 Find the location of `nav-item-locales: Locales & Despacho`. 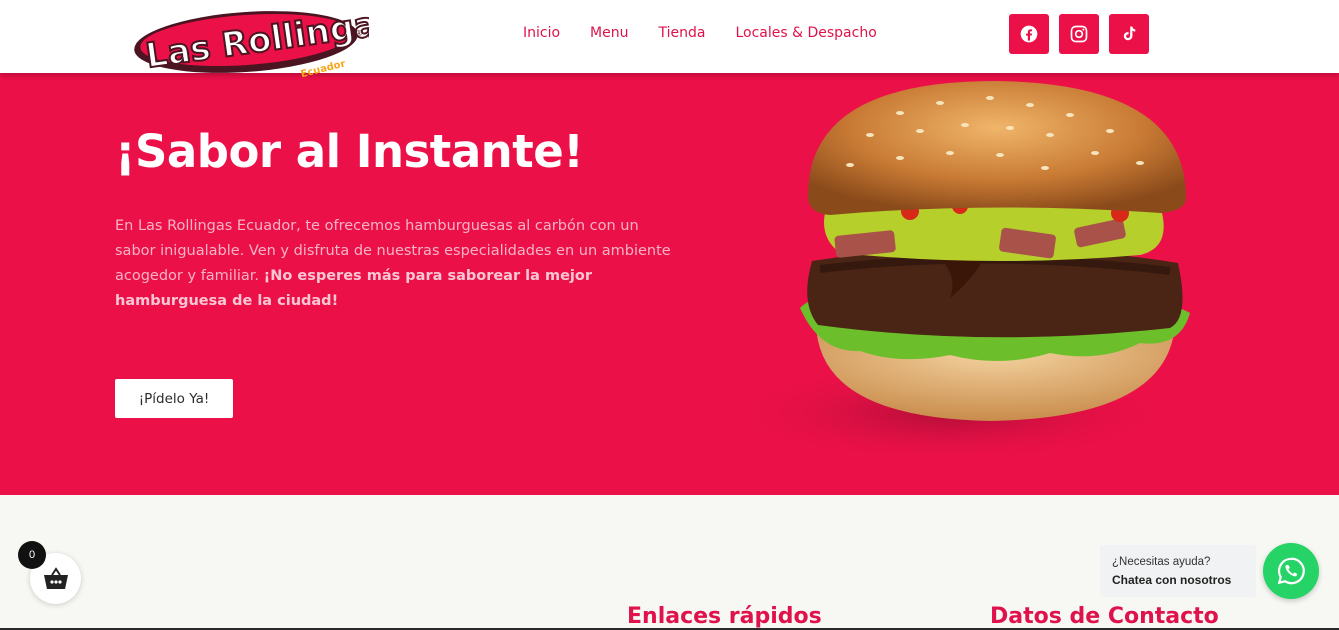

nav-item-locales: Locales & Despacho is located at coordinates (805, 33).